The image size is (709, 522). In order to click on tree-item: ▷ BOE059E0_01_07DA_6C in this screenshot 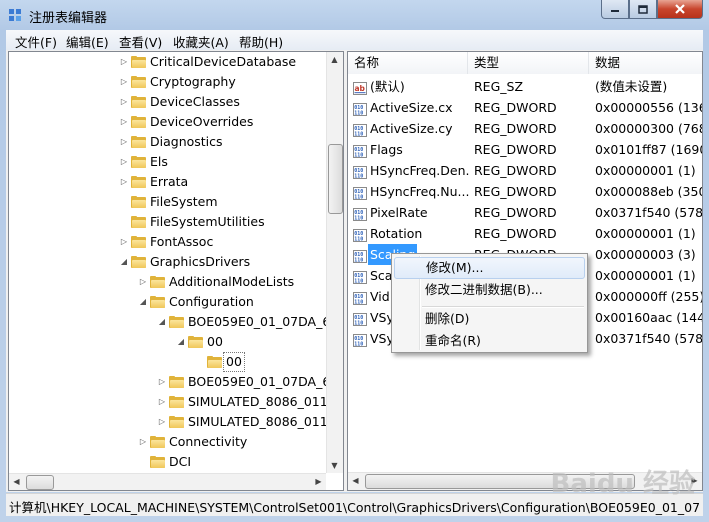, I will do `click(174, 382)`.